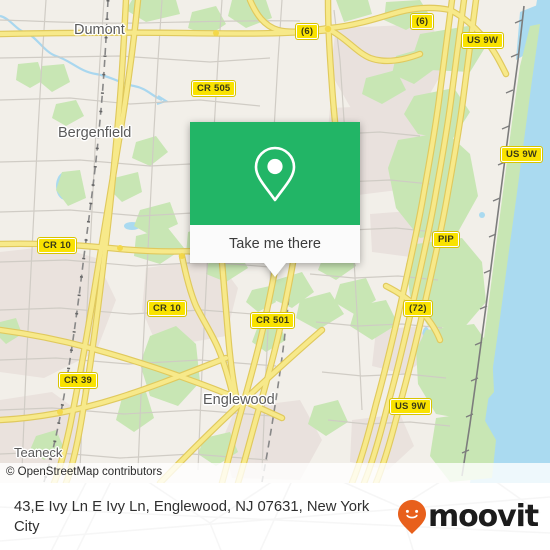 The image size is (550, 550). I want to click on road-shield-us9w-a: US 9W, so click(521, 154).